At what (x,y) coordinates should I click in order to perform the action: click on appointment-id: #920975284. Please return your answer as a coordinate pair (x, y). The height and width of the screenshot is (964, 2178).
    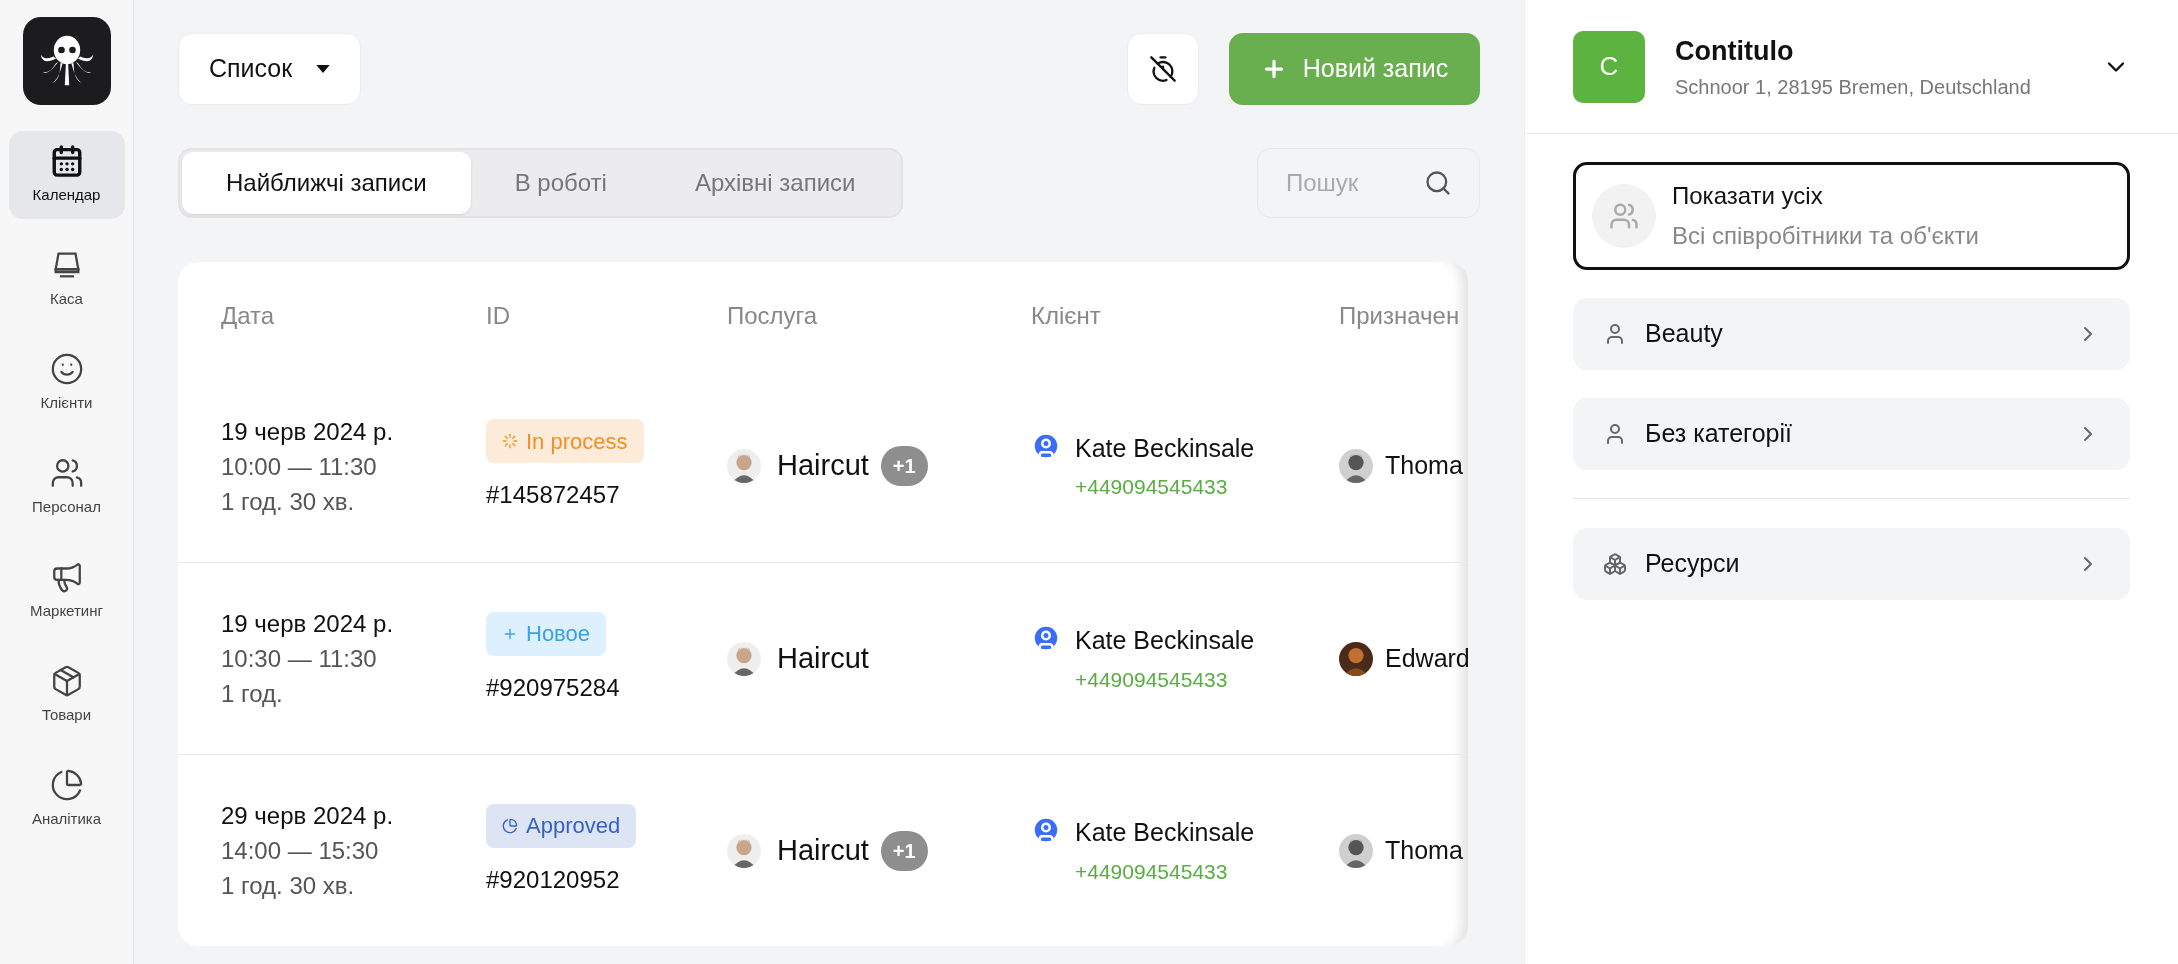
    Looking at the image, I should click on (553, 687).